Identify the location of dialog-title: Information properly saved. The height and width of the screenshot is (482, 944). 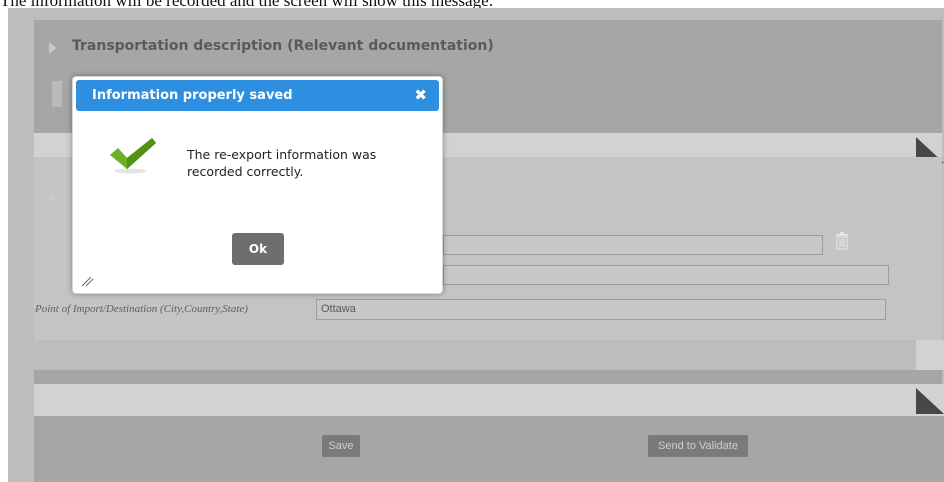
(192, 95).